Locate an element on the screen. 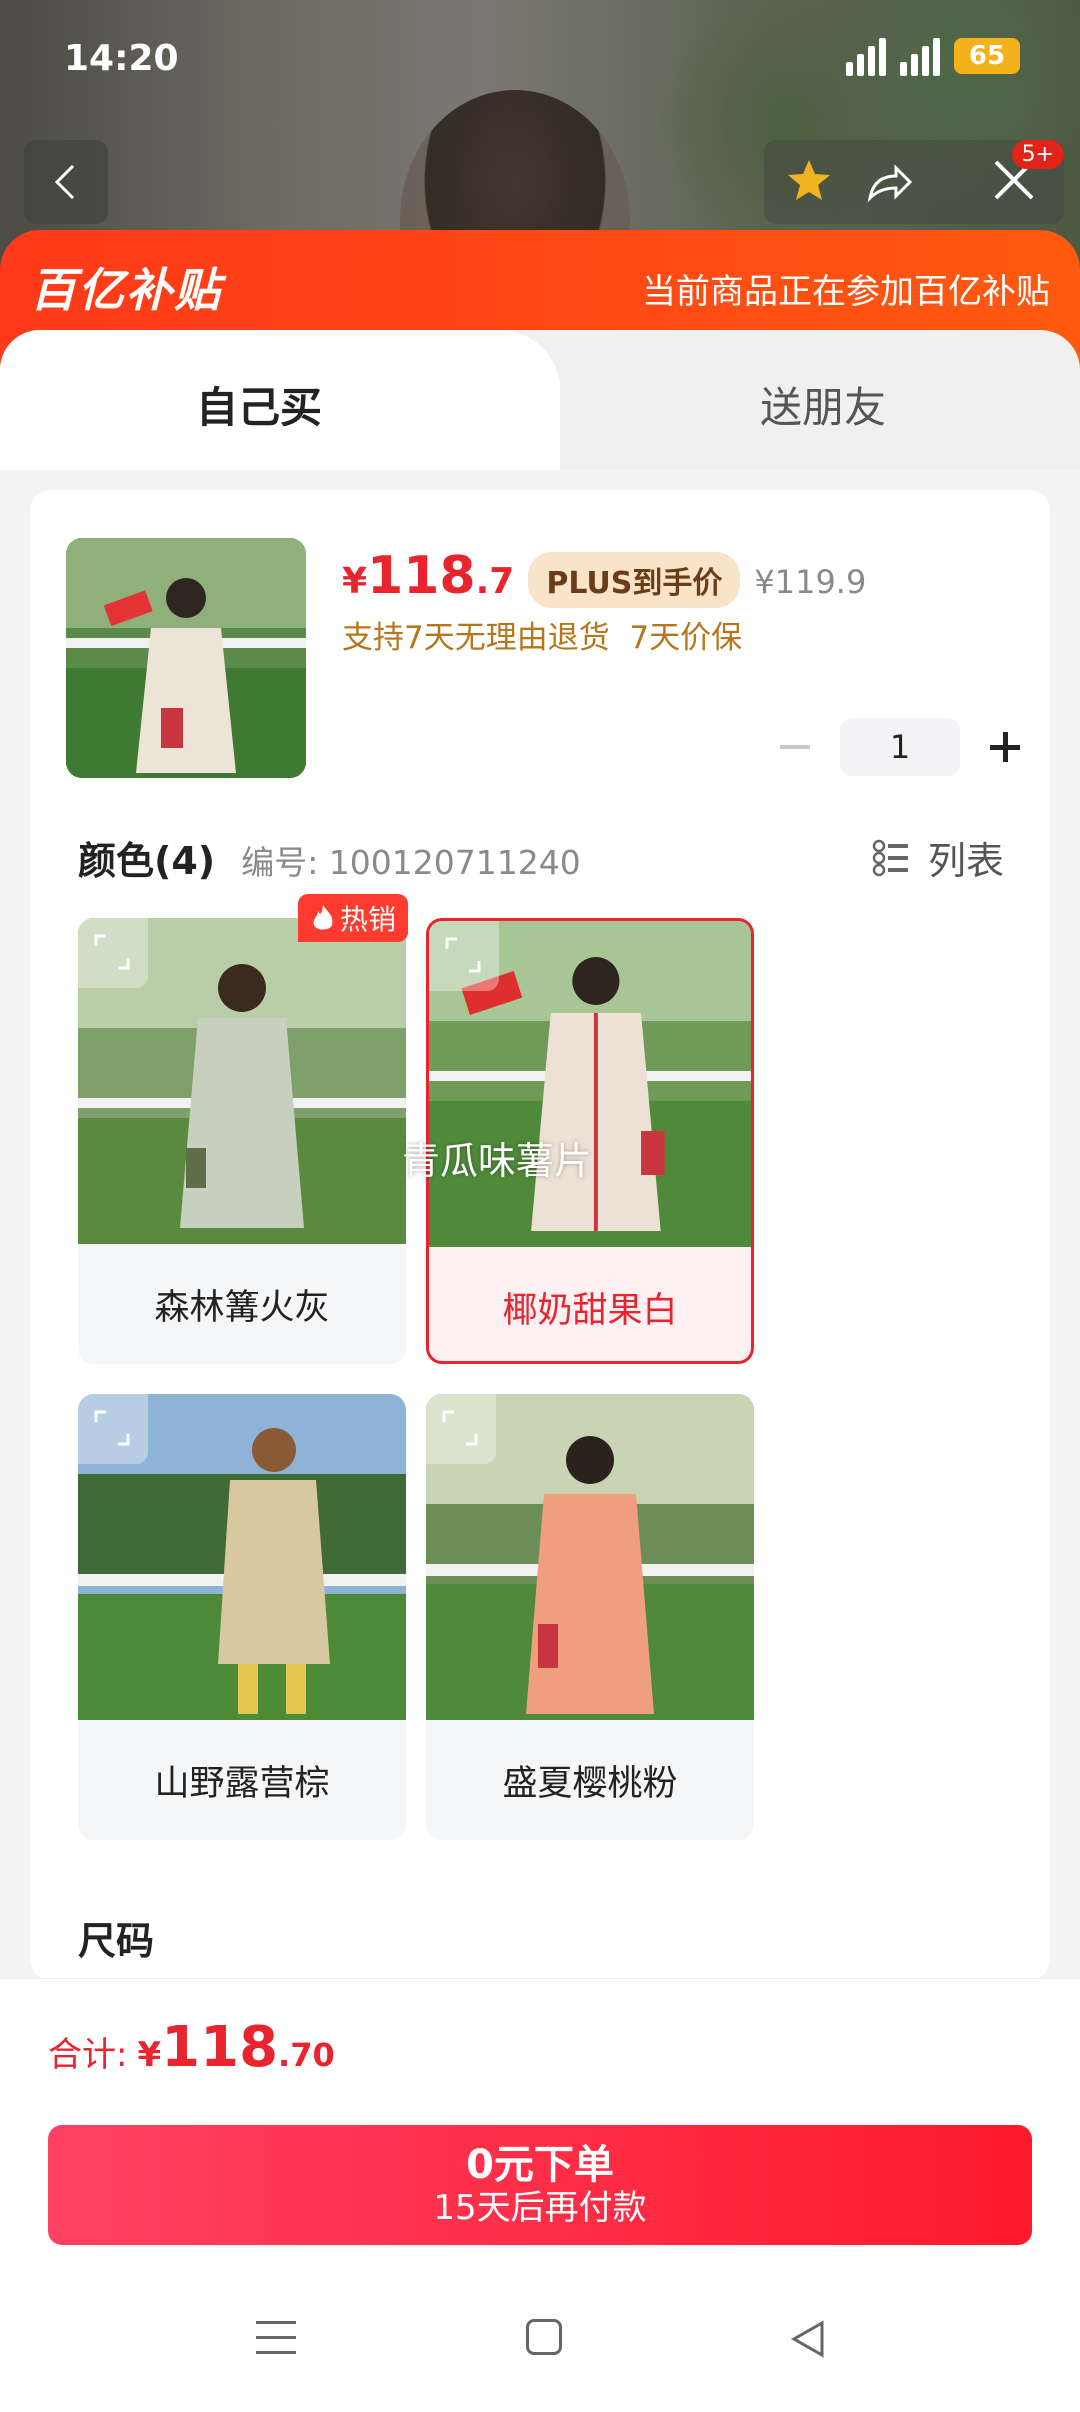  product-thumbnail is located at coordinates (186, 658).